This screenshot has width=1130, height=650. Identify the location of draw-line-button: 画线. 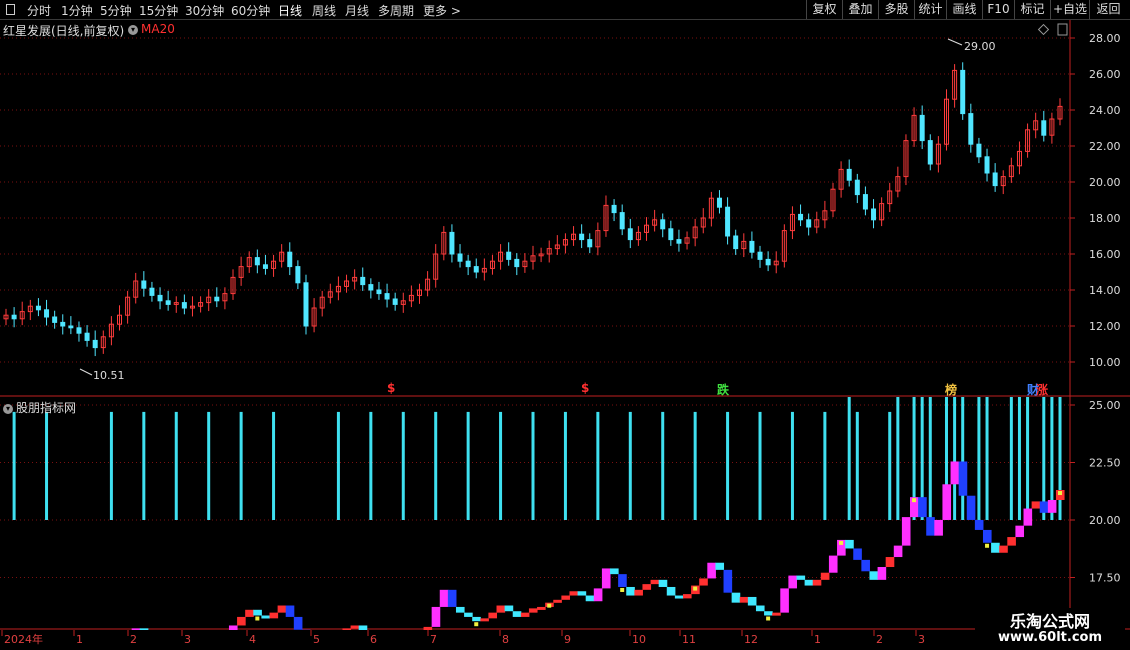
(964, 9).